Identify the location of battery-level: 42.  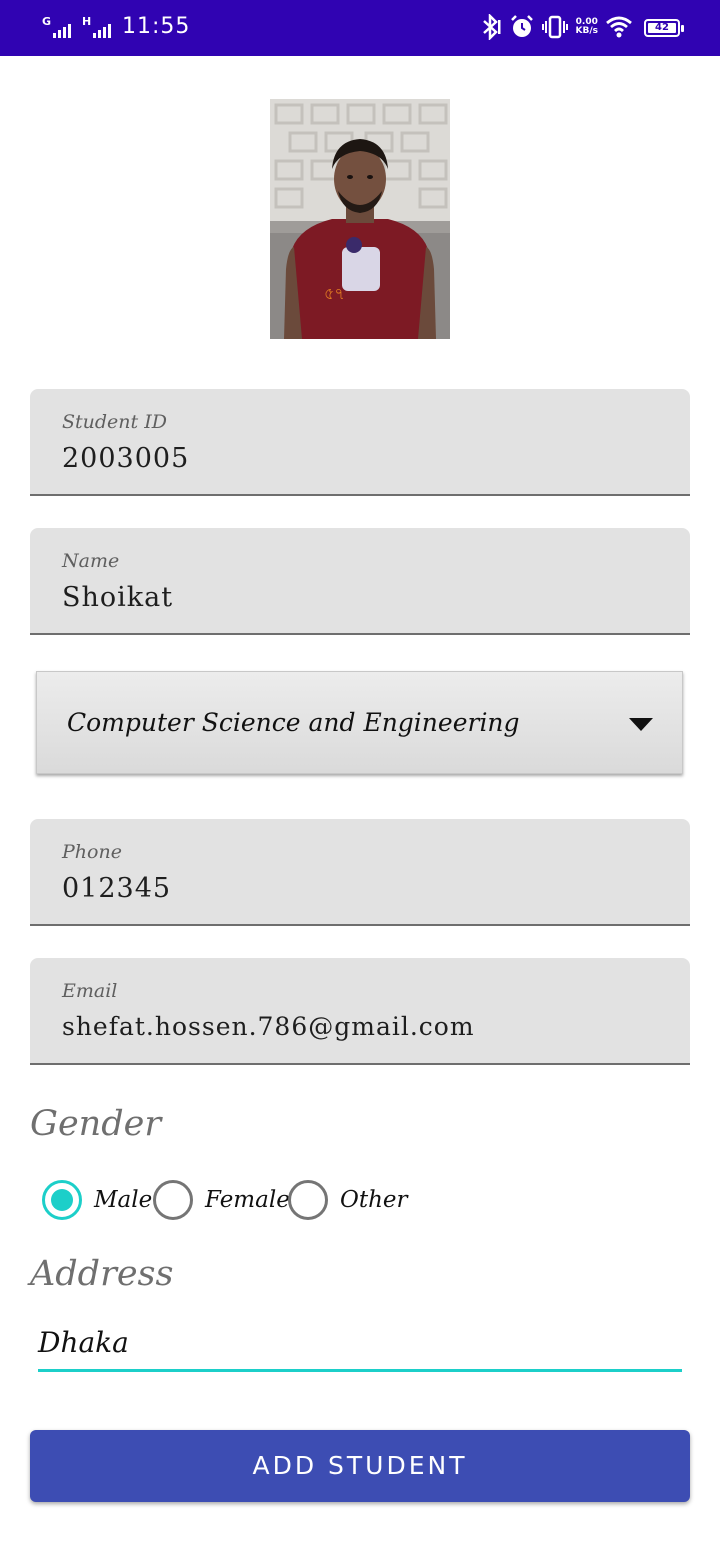
(662, 28).